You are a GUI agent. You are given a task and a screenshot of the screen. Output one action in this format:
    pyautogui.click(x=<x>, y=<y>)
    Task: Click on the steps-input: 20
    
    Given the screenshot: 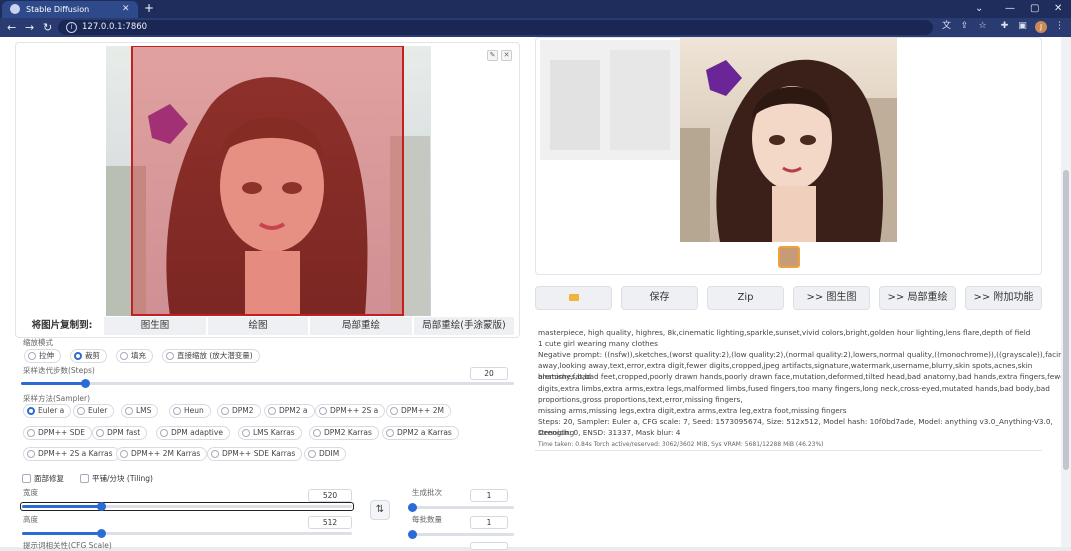 What is the action you would take?
    pyautogui.click(x=489, y=373)
    